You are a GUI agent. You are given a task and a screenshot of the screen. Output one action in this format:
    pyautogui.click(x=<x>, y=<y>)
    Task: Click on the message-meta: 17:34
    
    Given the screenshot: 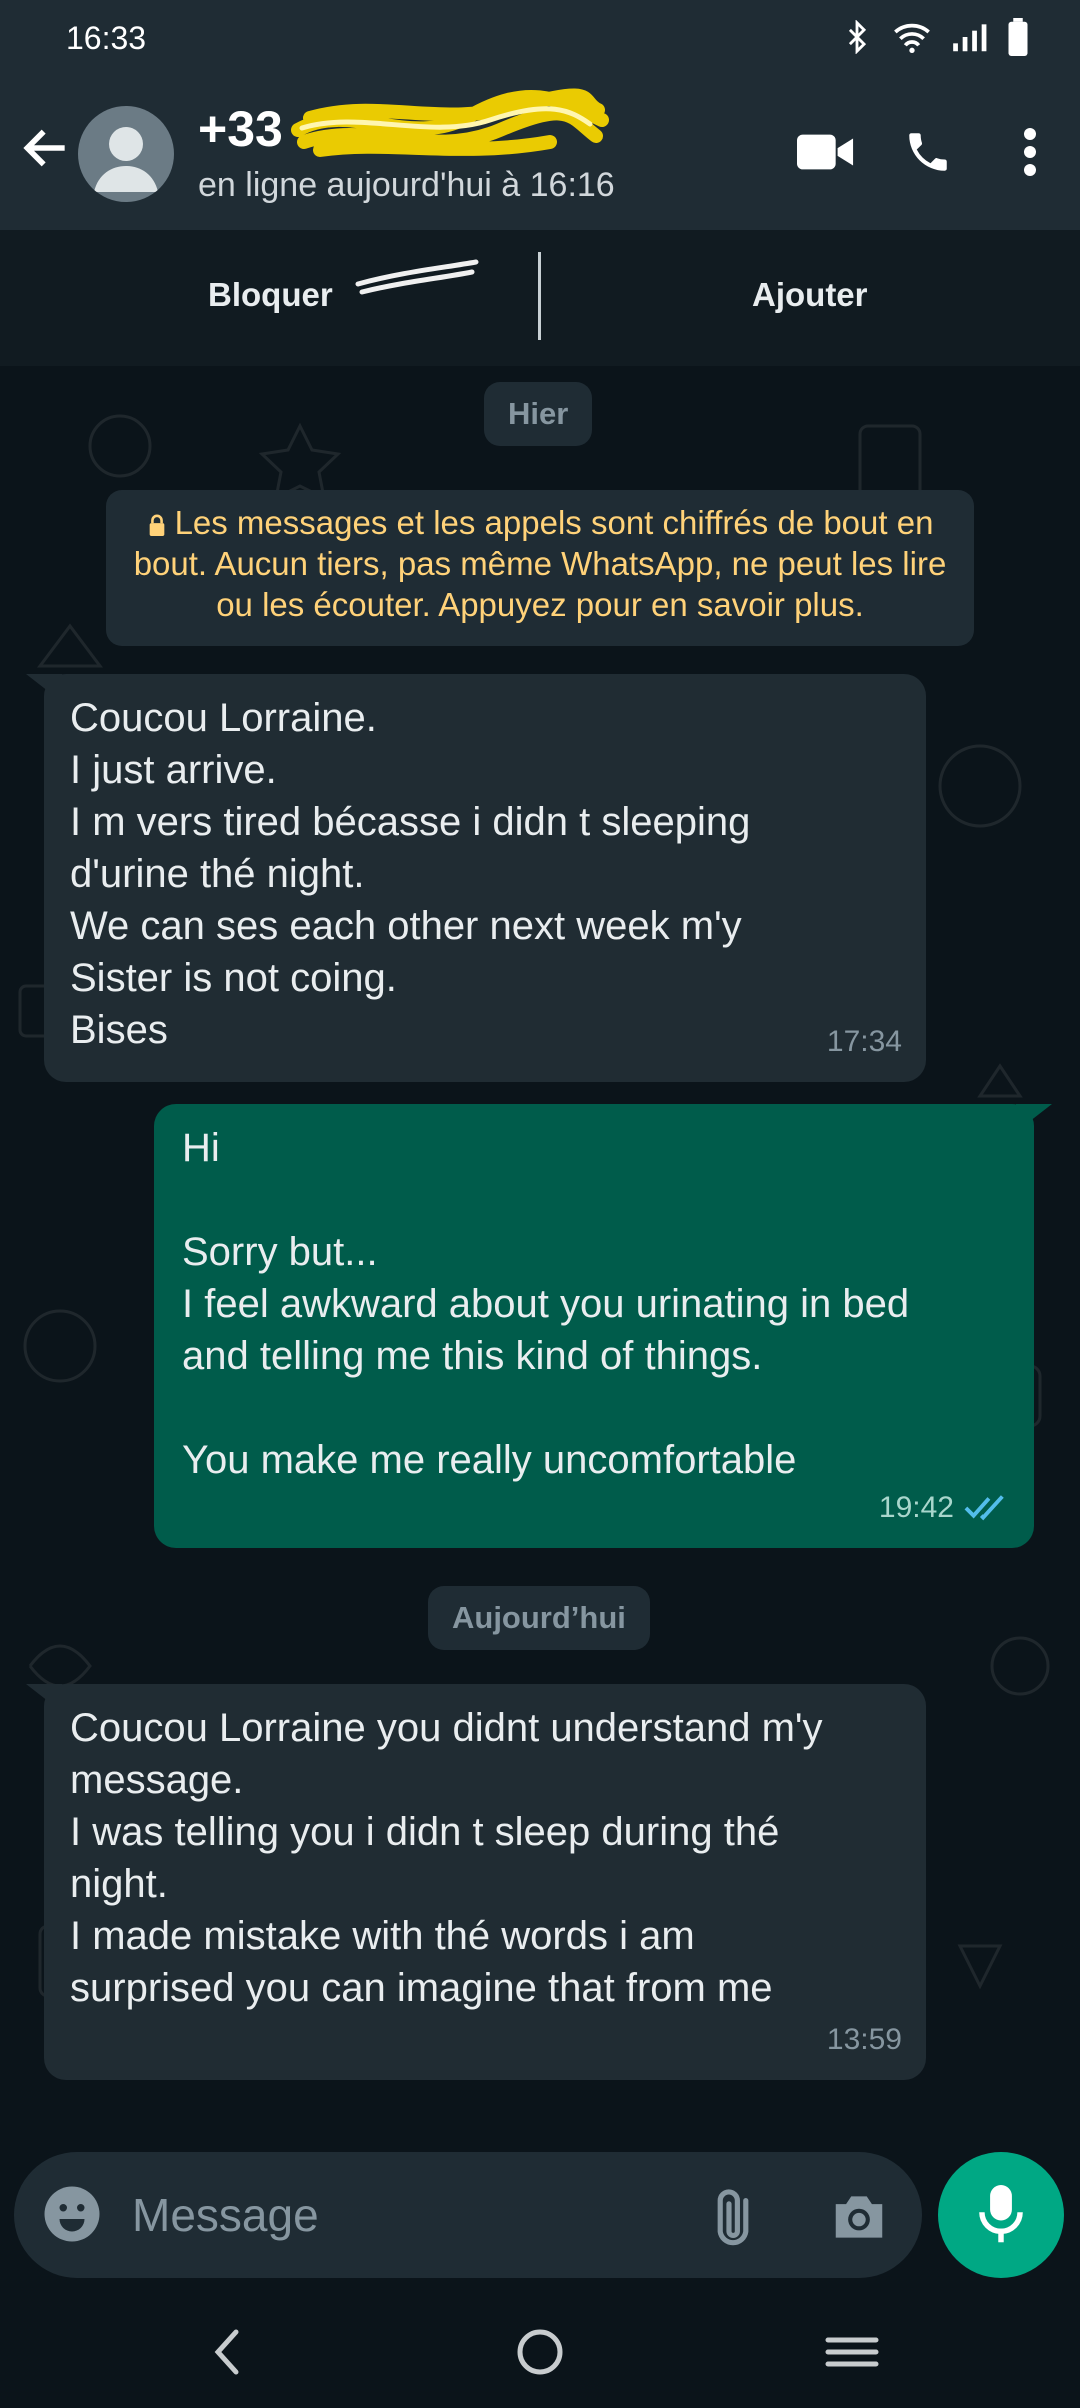 What is the action you would take?
    pyautogui.click(x=864, y=1042)
    